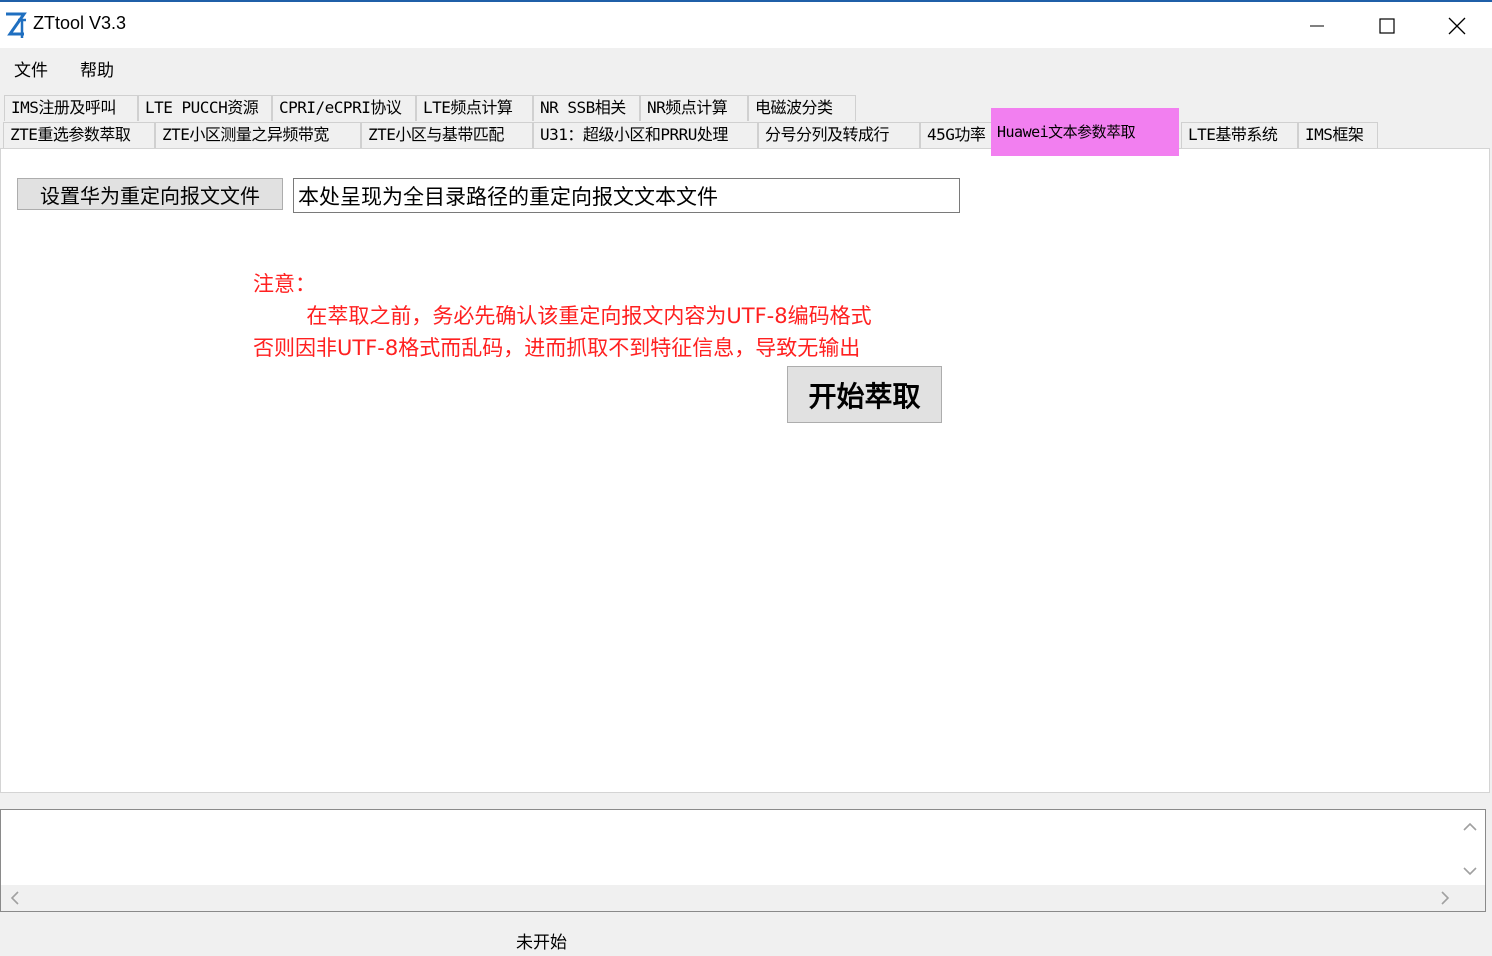 The image size is (1492, 956). I want to click on title-bar: ZTtool V3.3, so click(746, 25).